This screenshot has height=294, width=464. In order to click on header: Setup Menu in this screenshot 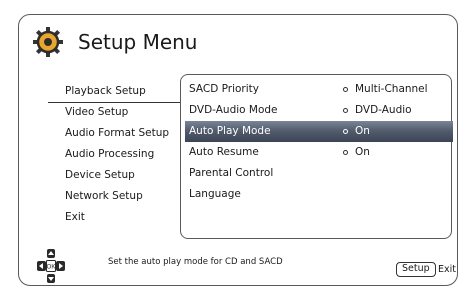, I will do `click(114, 42)`.